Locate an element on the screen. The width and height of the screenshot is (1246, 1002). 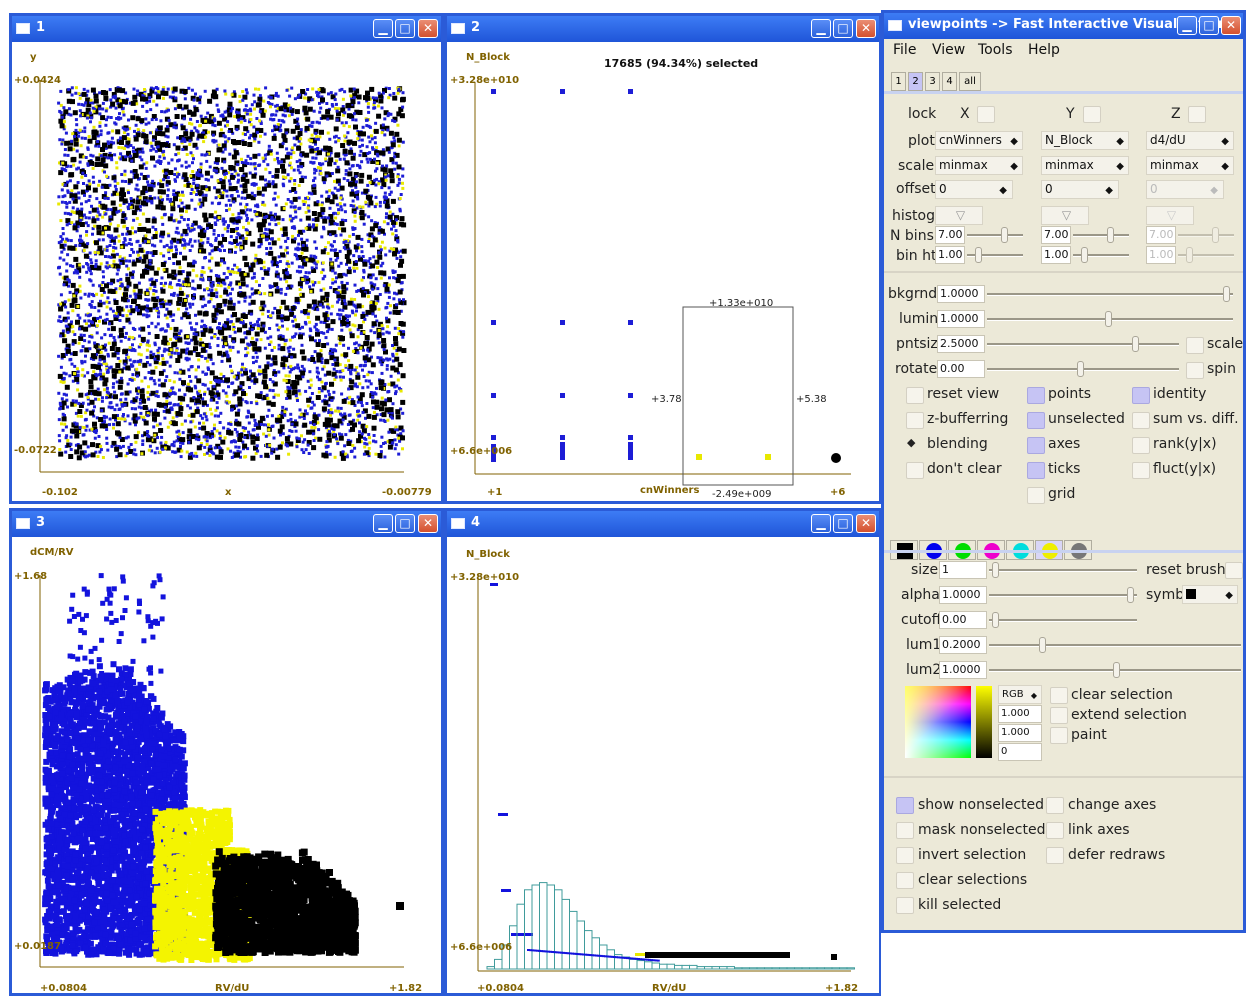
nbins-y-field: 7.00 is located at coordinates (1056, 235).